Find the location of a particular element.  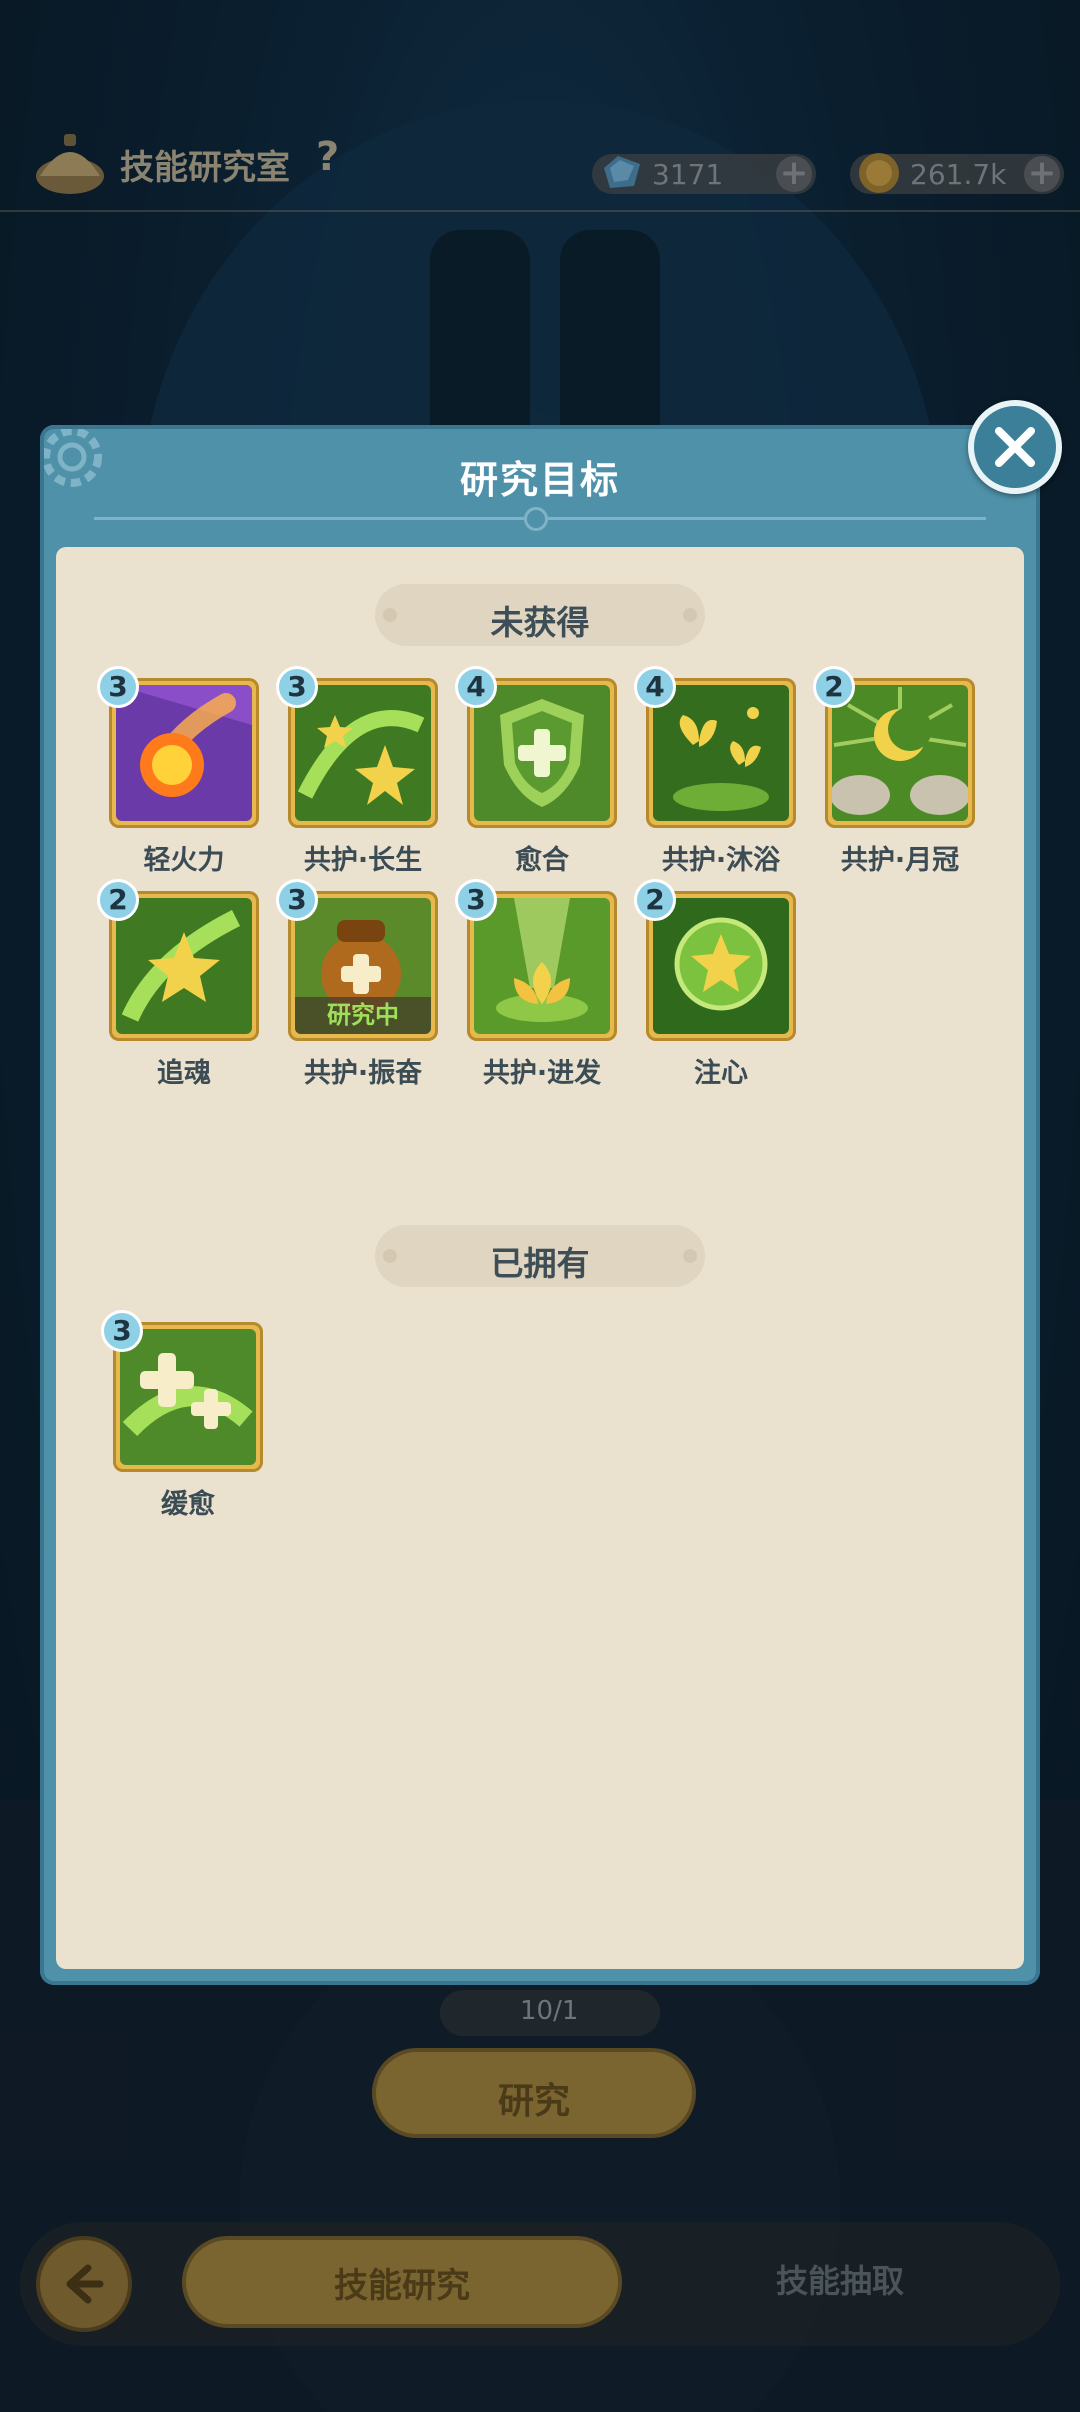

research-button-label: 研究 is located at coordinates (533, 2101).